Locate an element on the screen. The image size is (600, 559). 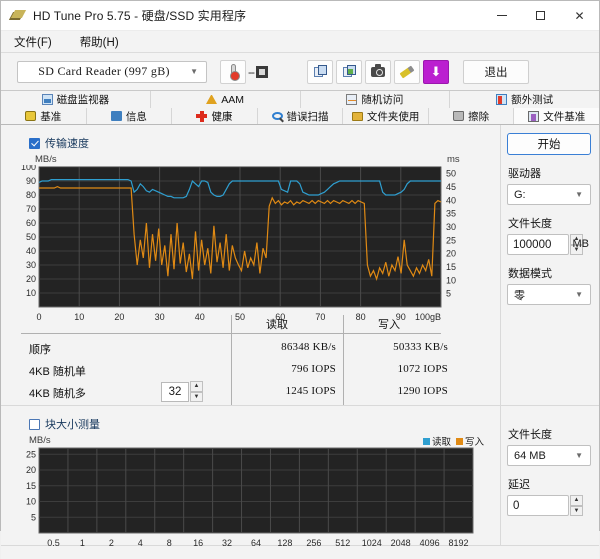
transfer-speed-checkbox-row: 传输速度 is located at coordinates (260, 143).